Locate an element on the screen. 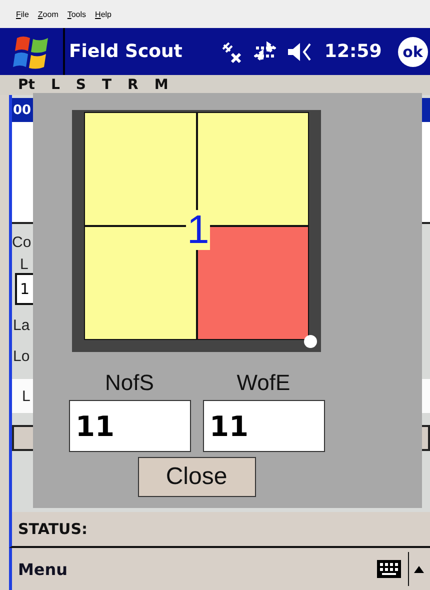  toolbar-item: R is located at coordinates (133, 86).